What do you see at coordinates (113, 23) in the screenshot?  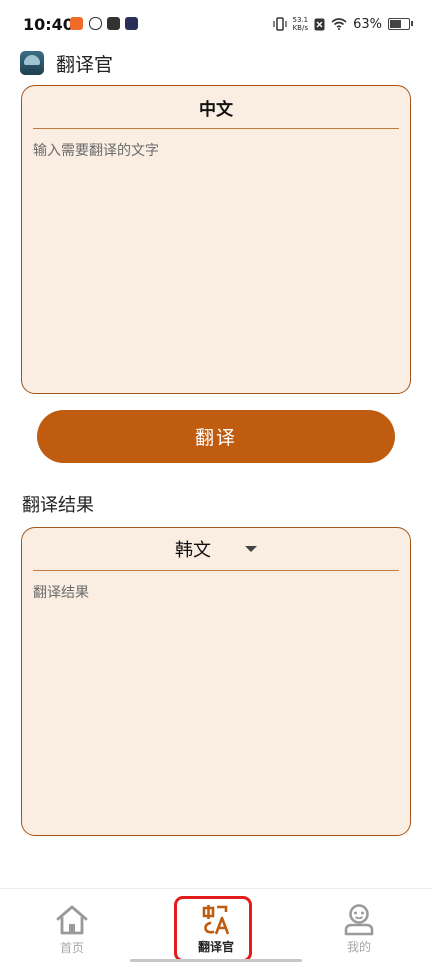 I see `notification-mail-icon` at bounding box center [113, 23].